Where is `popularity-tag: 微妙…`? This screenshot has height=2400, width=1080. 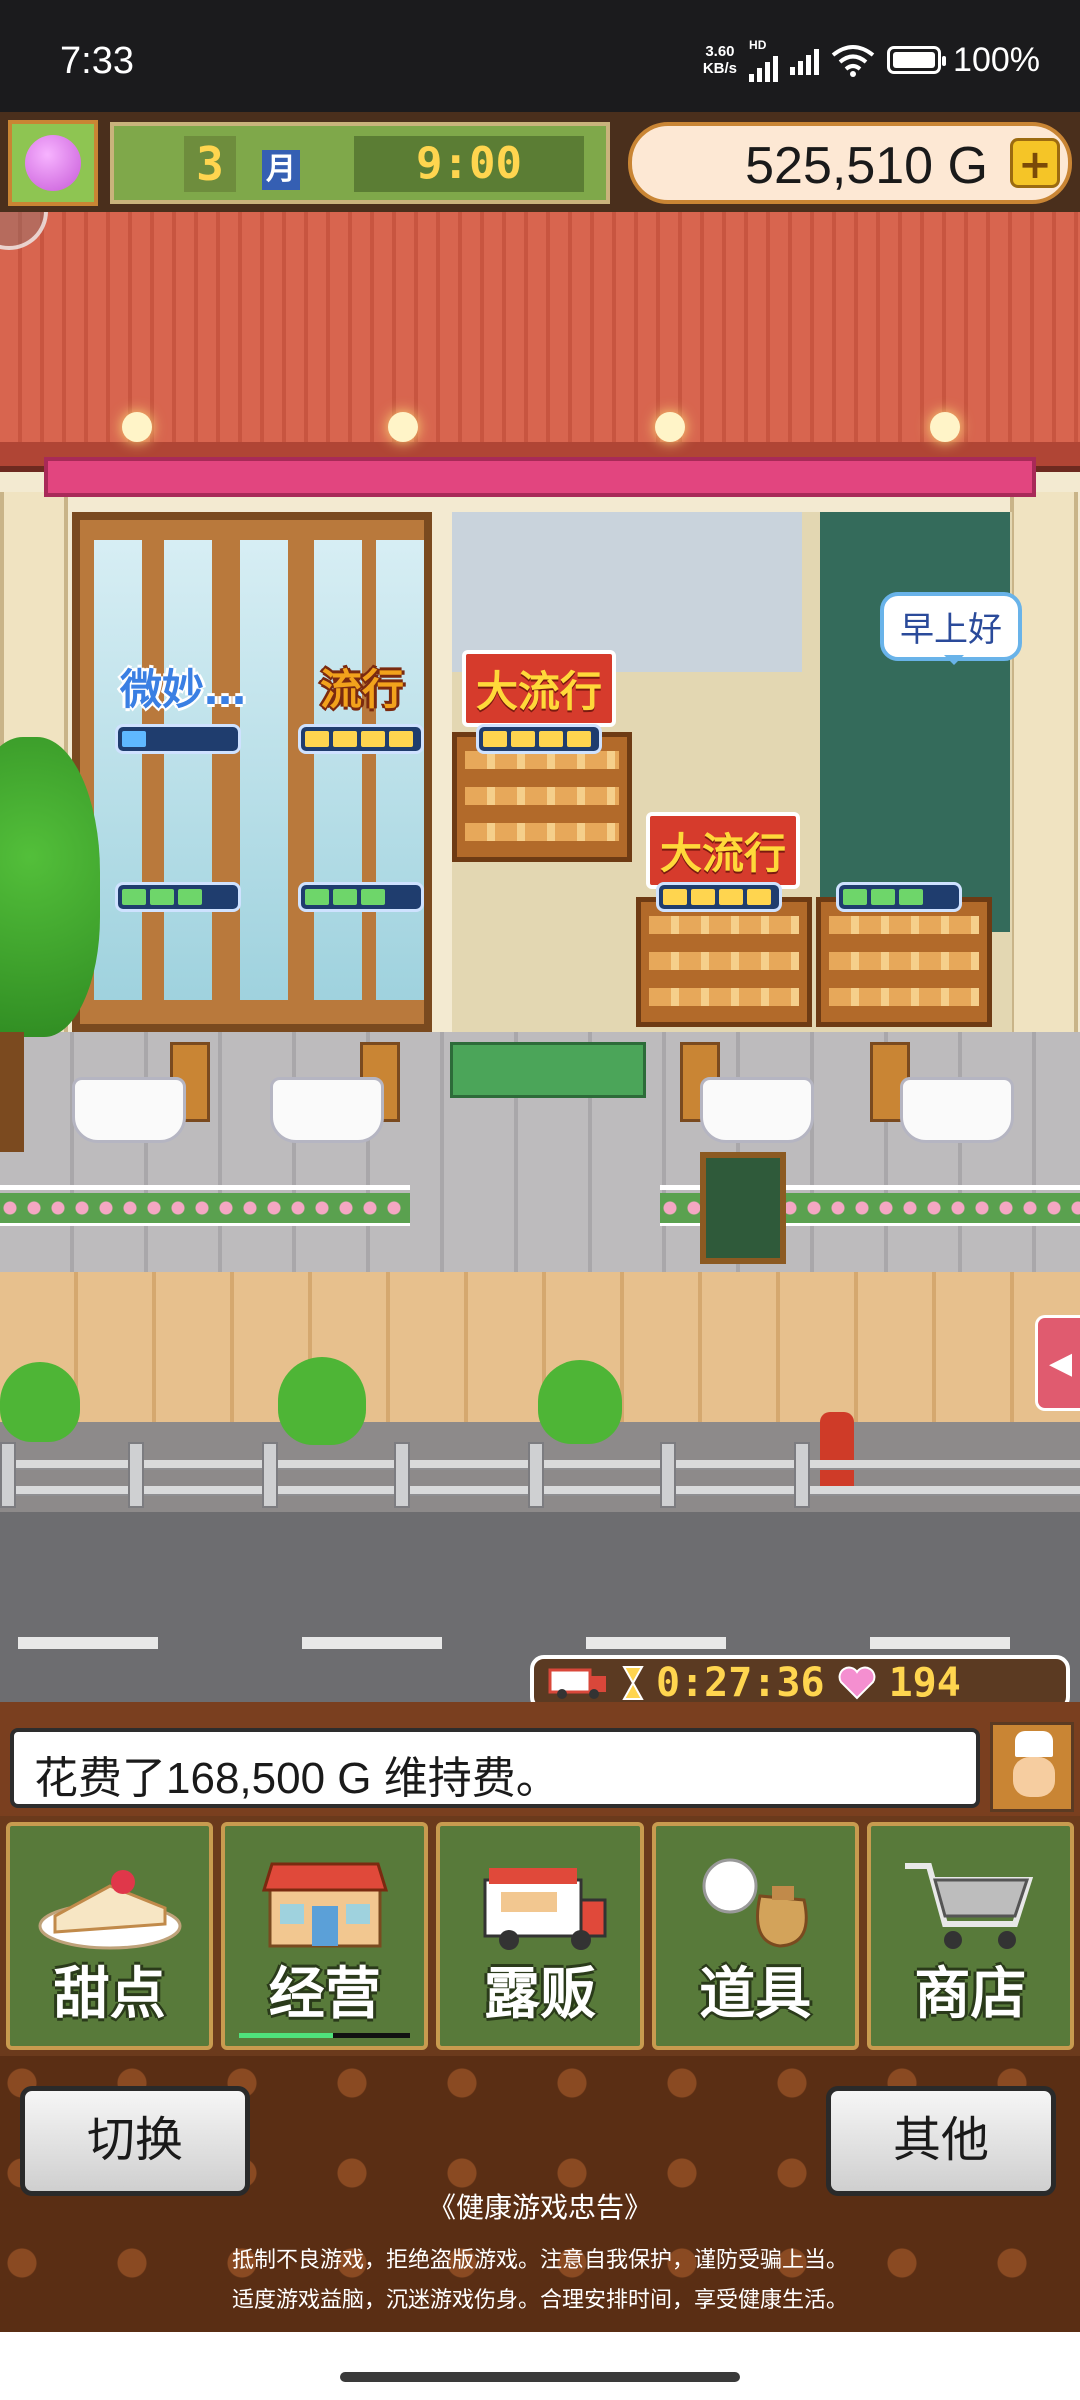
popularity-tag: 微妙… is located at coordinates (183, 689).